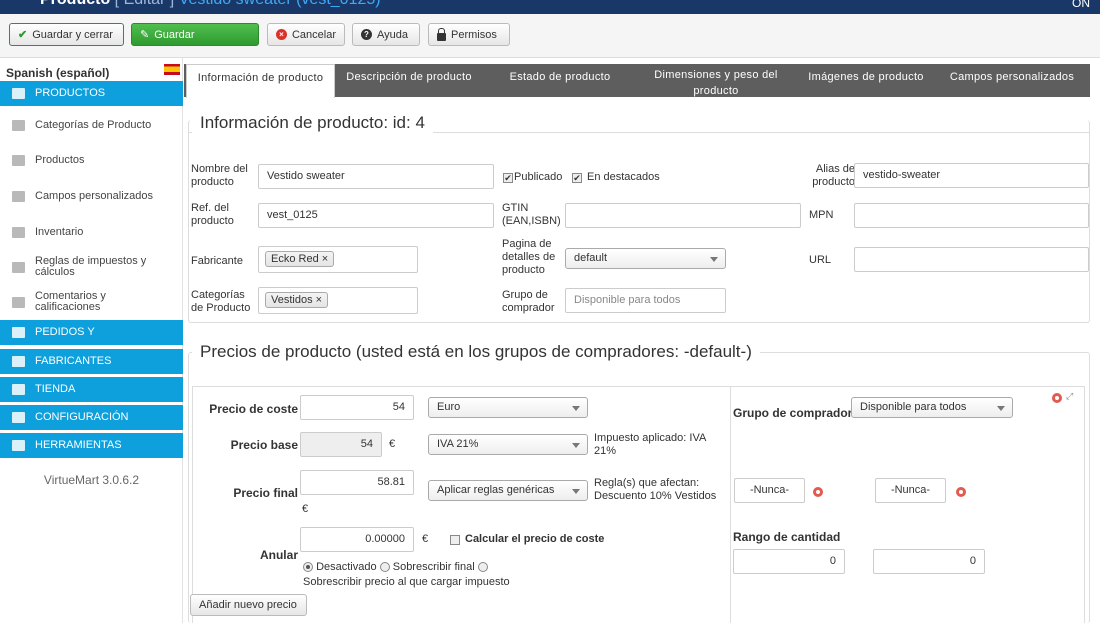 The image size is (1100, 623). I want to click on name-label: Nombre del producto, so click(219, 175).